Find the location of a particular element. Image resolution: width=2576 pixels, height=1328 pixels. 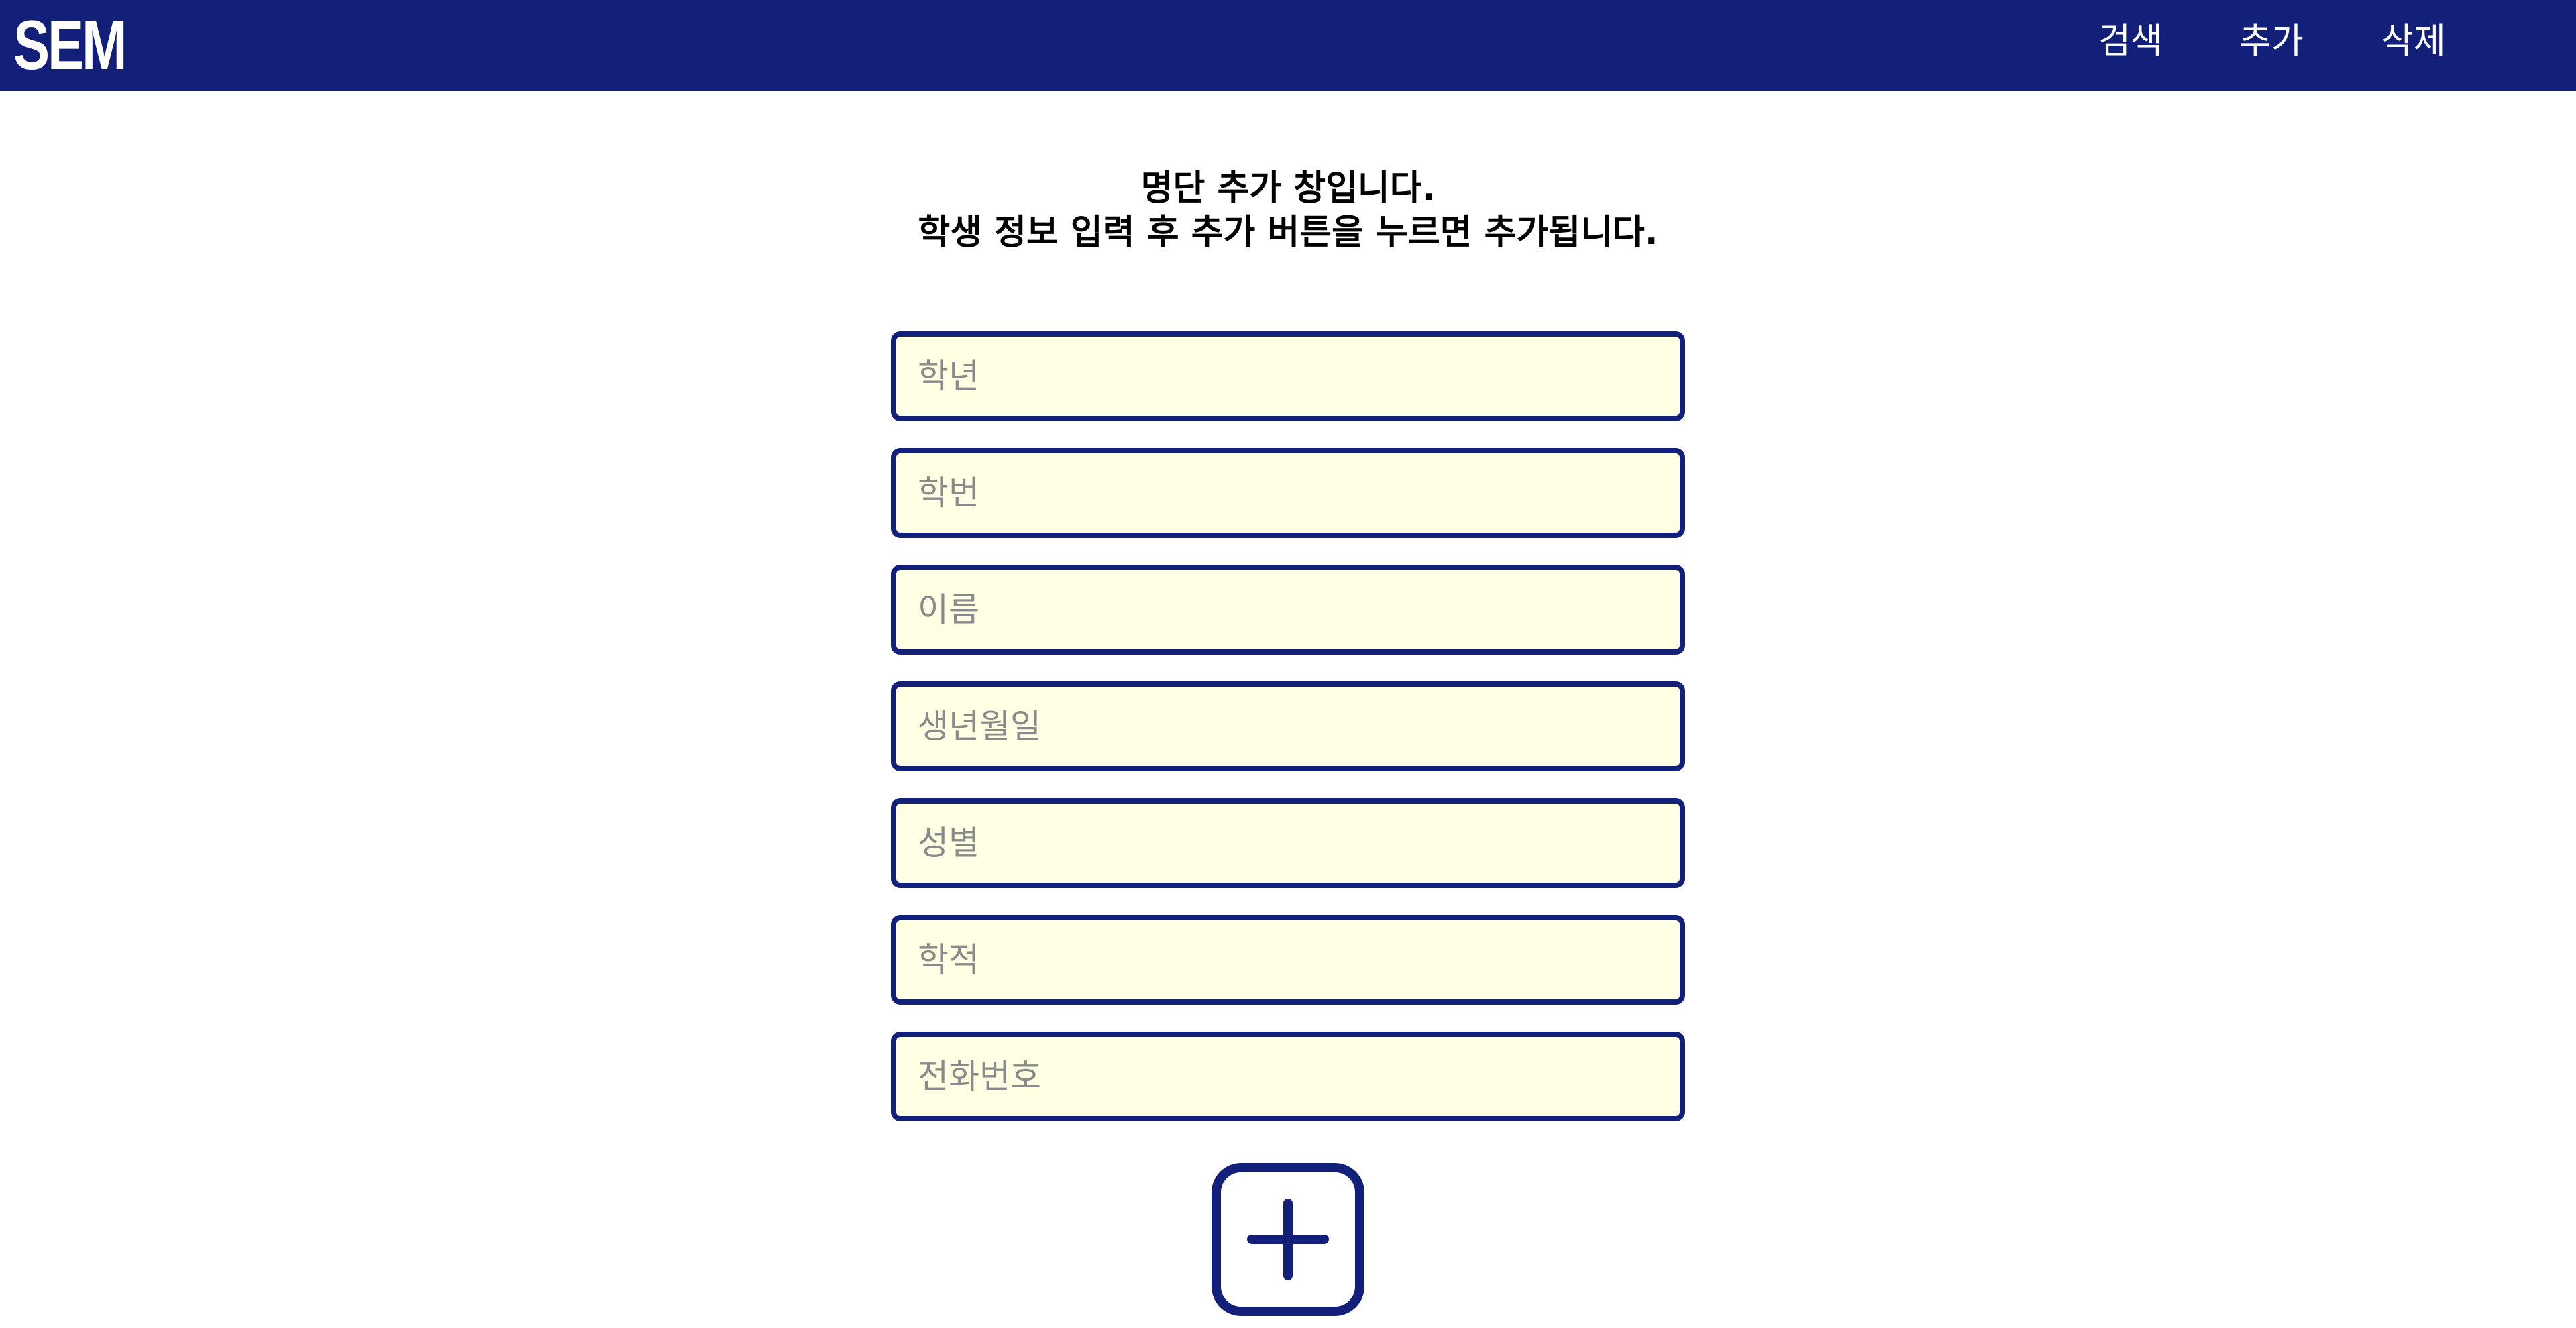

instruction-title: 명단 추가 창입니다. is located at coordinates (1288, 188).